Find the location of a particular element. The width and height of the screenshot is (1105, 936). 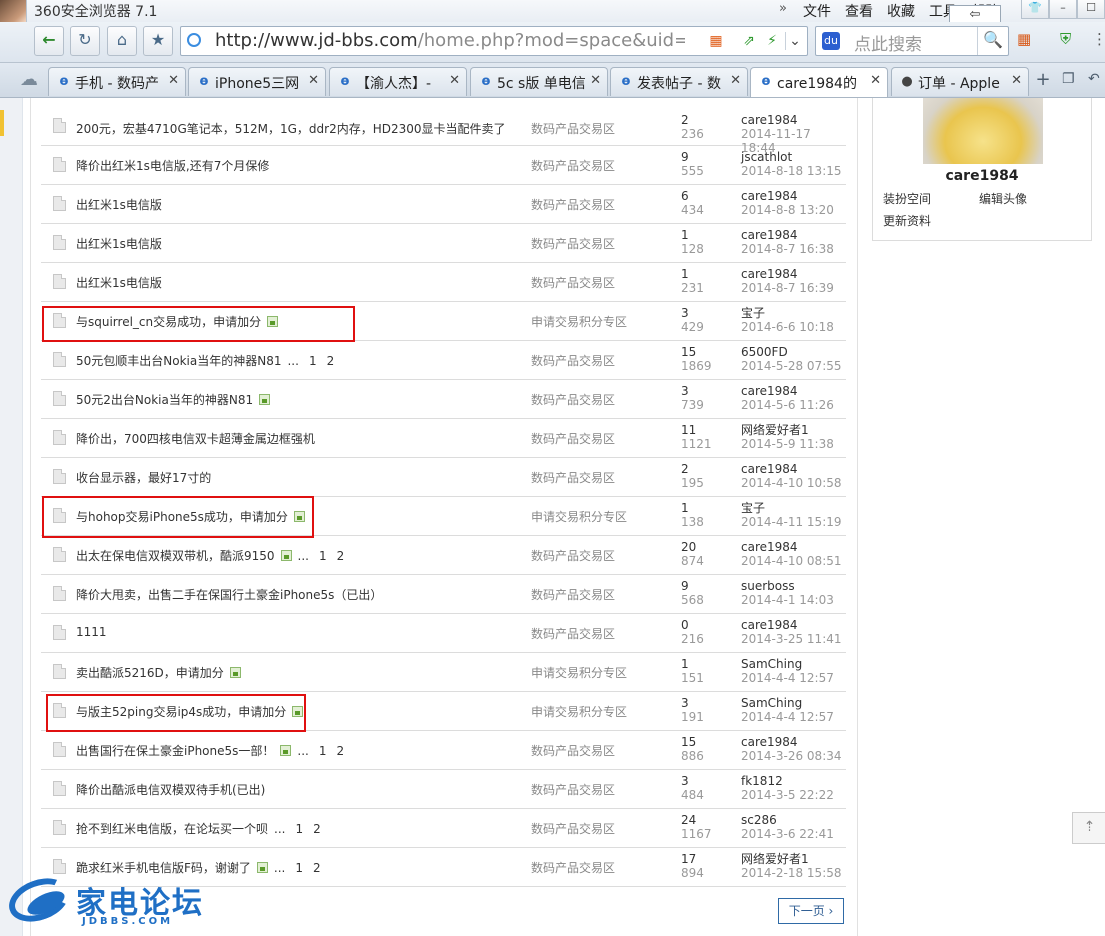

thread-title-link: 收台显示器，最好17寸的 is located at coordinates (143, 478).